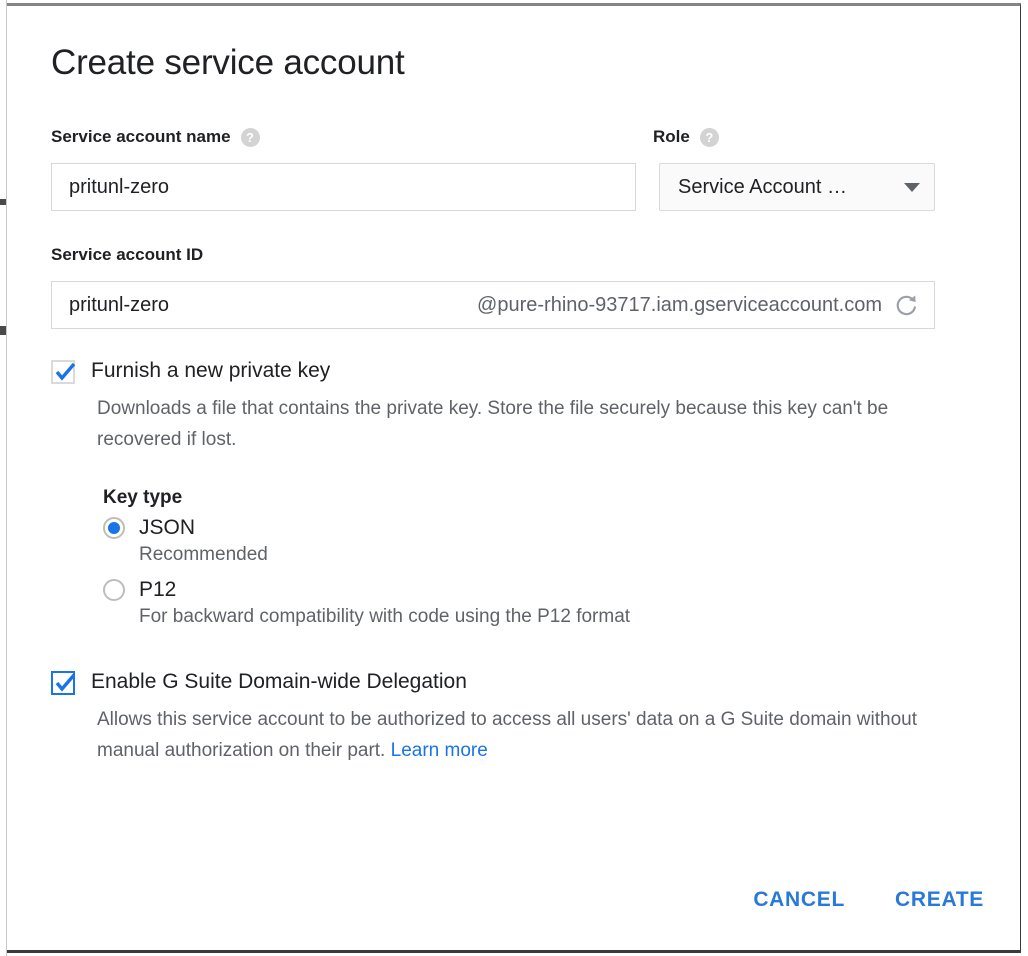  What do you see at coordinates (366, 528) in the screenshot?
I see `key-type-option-json: JSON` at bounding box center [366, 528].